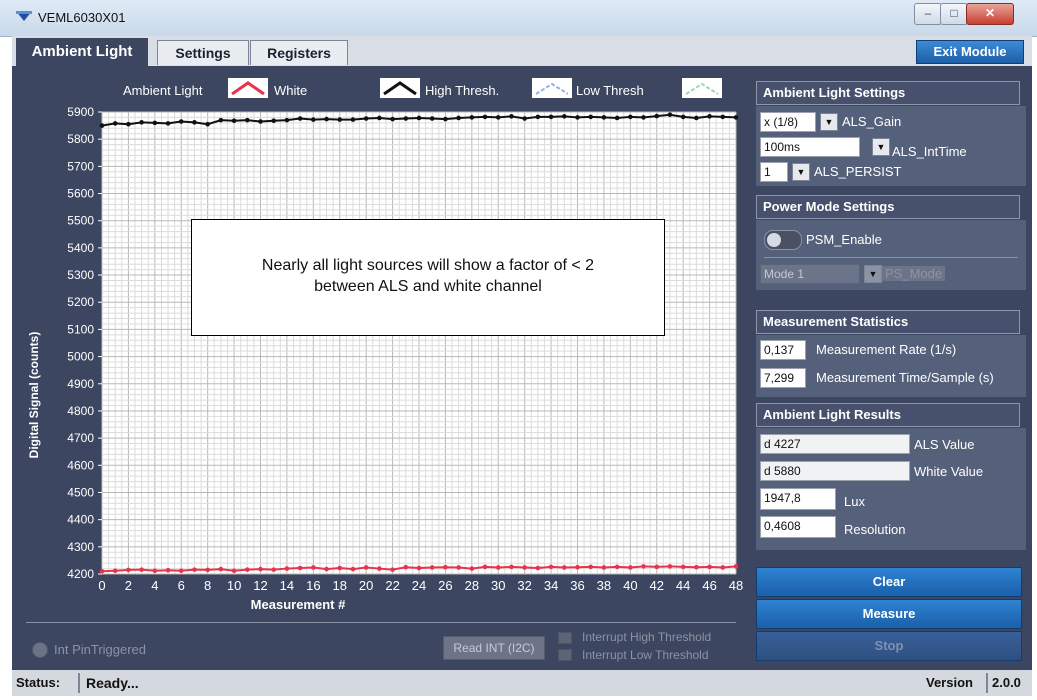  What do you see at coordinates (80, 547) in the screenshot?
I see `y-tick-label: 4300` at bounding box center [80, 547].